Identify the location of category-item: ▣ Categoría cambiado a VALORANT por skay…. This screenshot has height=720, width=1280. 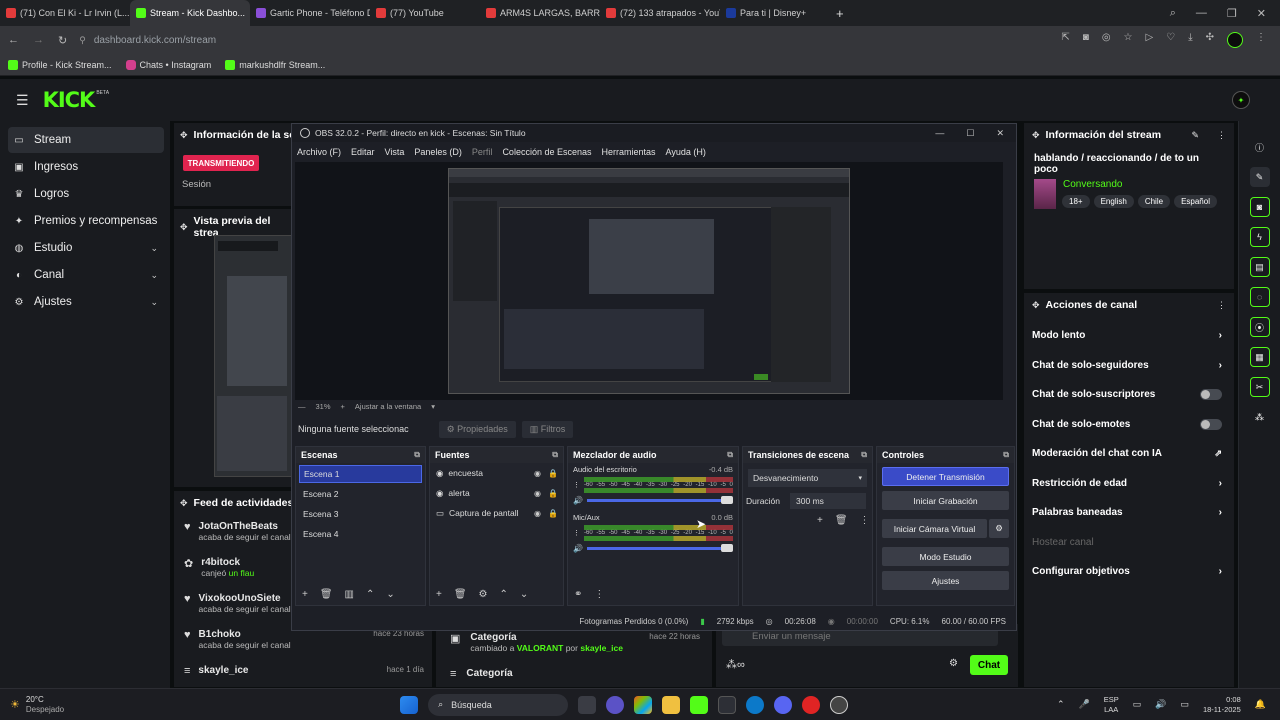
(575, 642).